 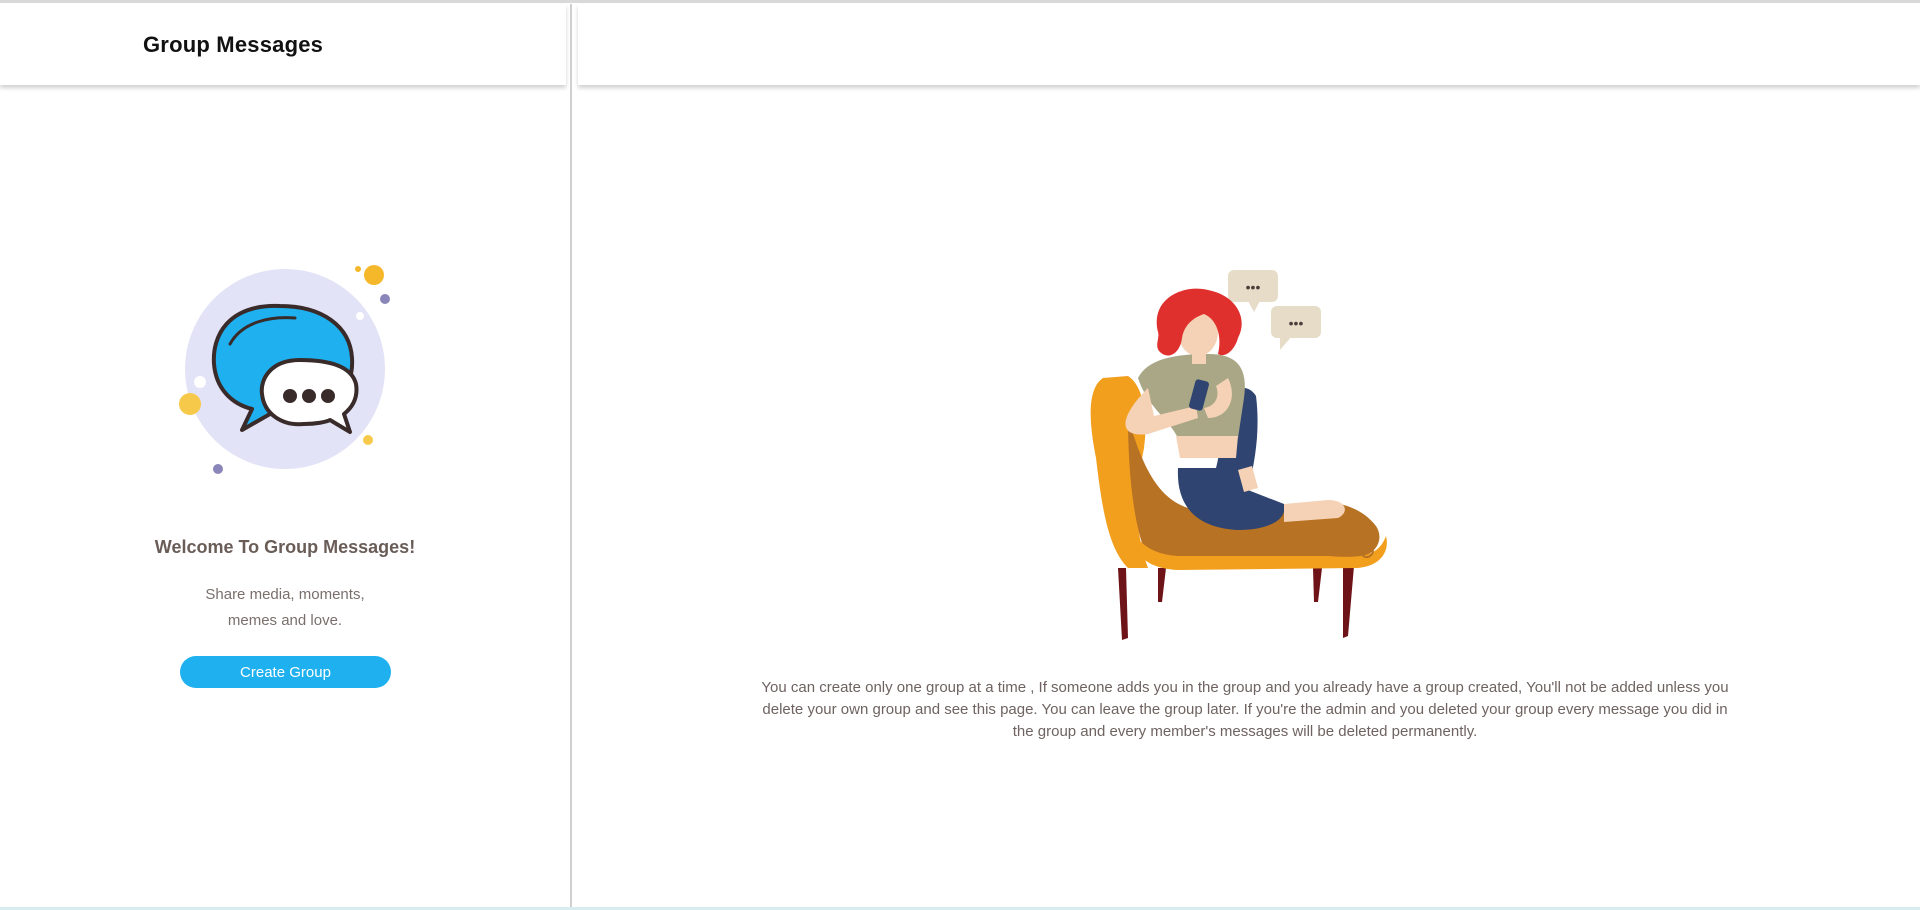 I want to click on welcome-subtitle: Share media, moments, memes and love., so click(x=285, y=608).